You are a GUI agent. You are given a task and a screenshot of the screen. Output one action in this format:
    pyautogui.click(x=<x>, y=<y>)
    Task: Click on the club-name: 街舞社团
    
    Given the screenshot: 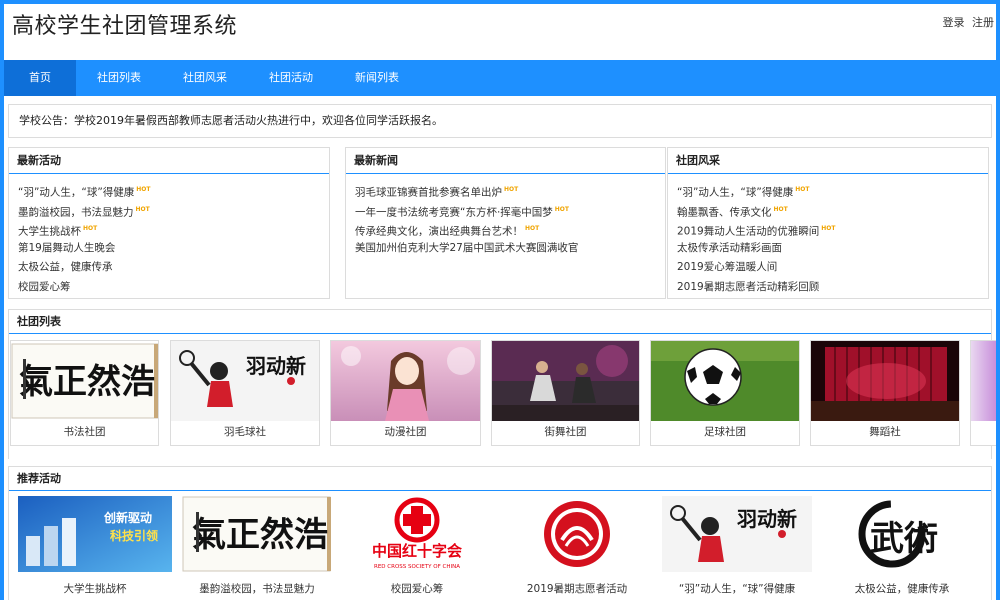 What is the action you would take?
    pyautogui.click(x=565, y=432)
    